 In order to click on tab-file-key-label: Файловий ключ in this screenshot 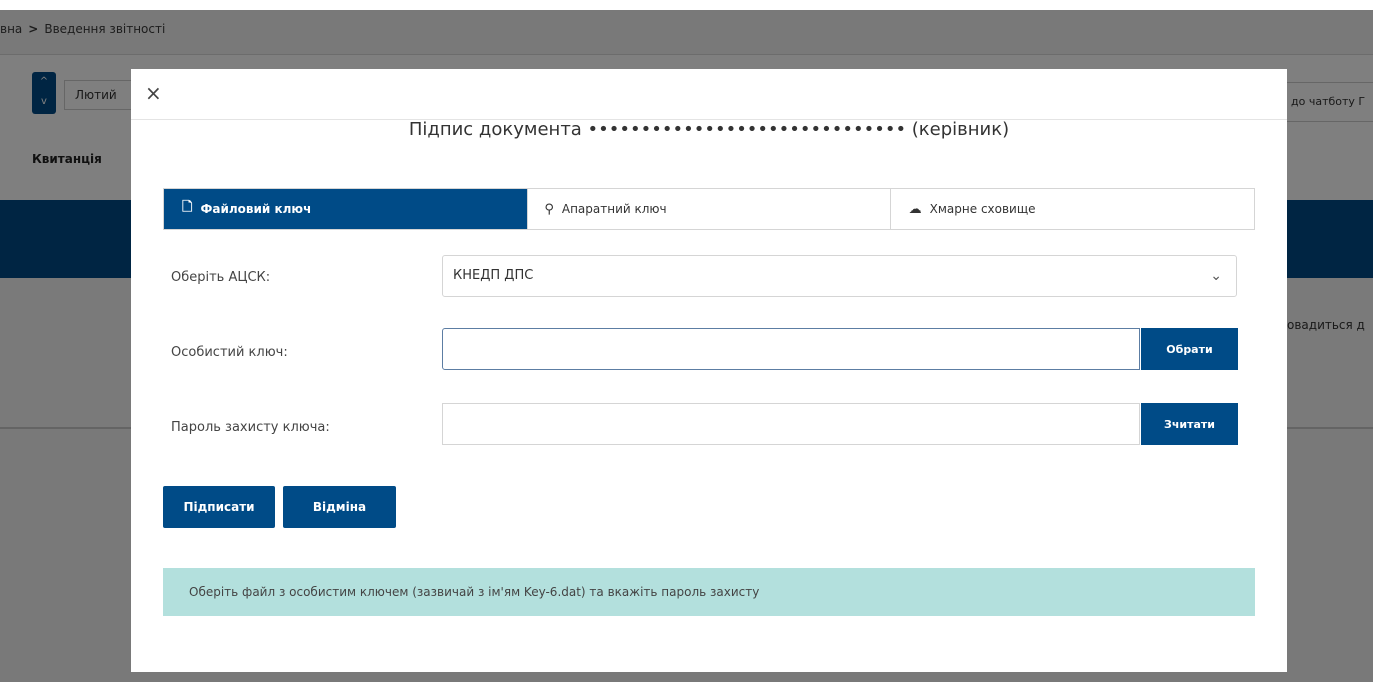, I will do `click(256, 209)`.